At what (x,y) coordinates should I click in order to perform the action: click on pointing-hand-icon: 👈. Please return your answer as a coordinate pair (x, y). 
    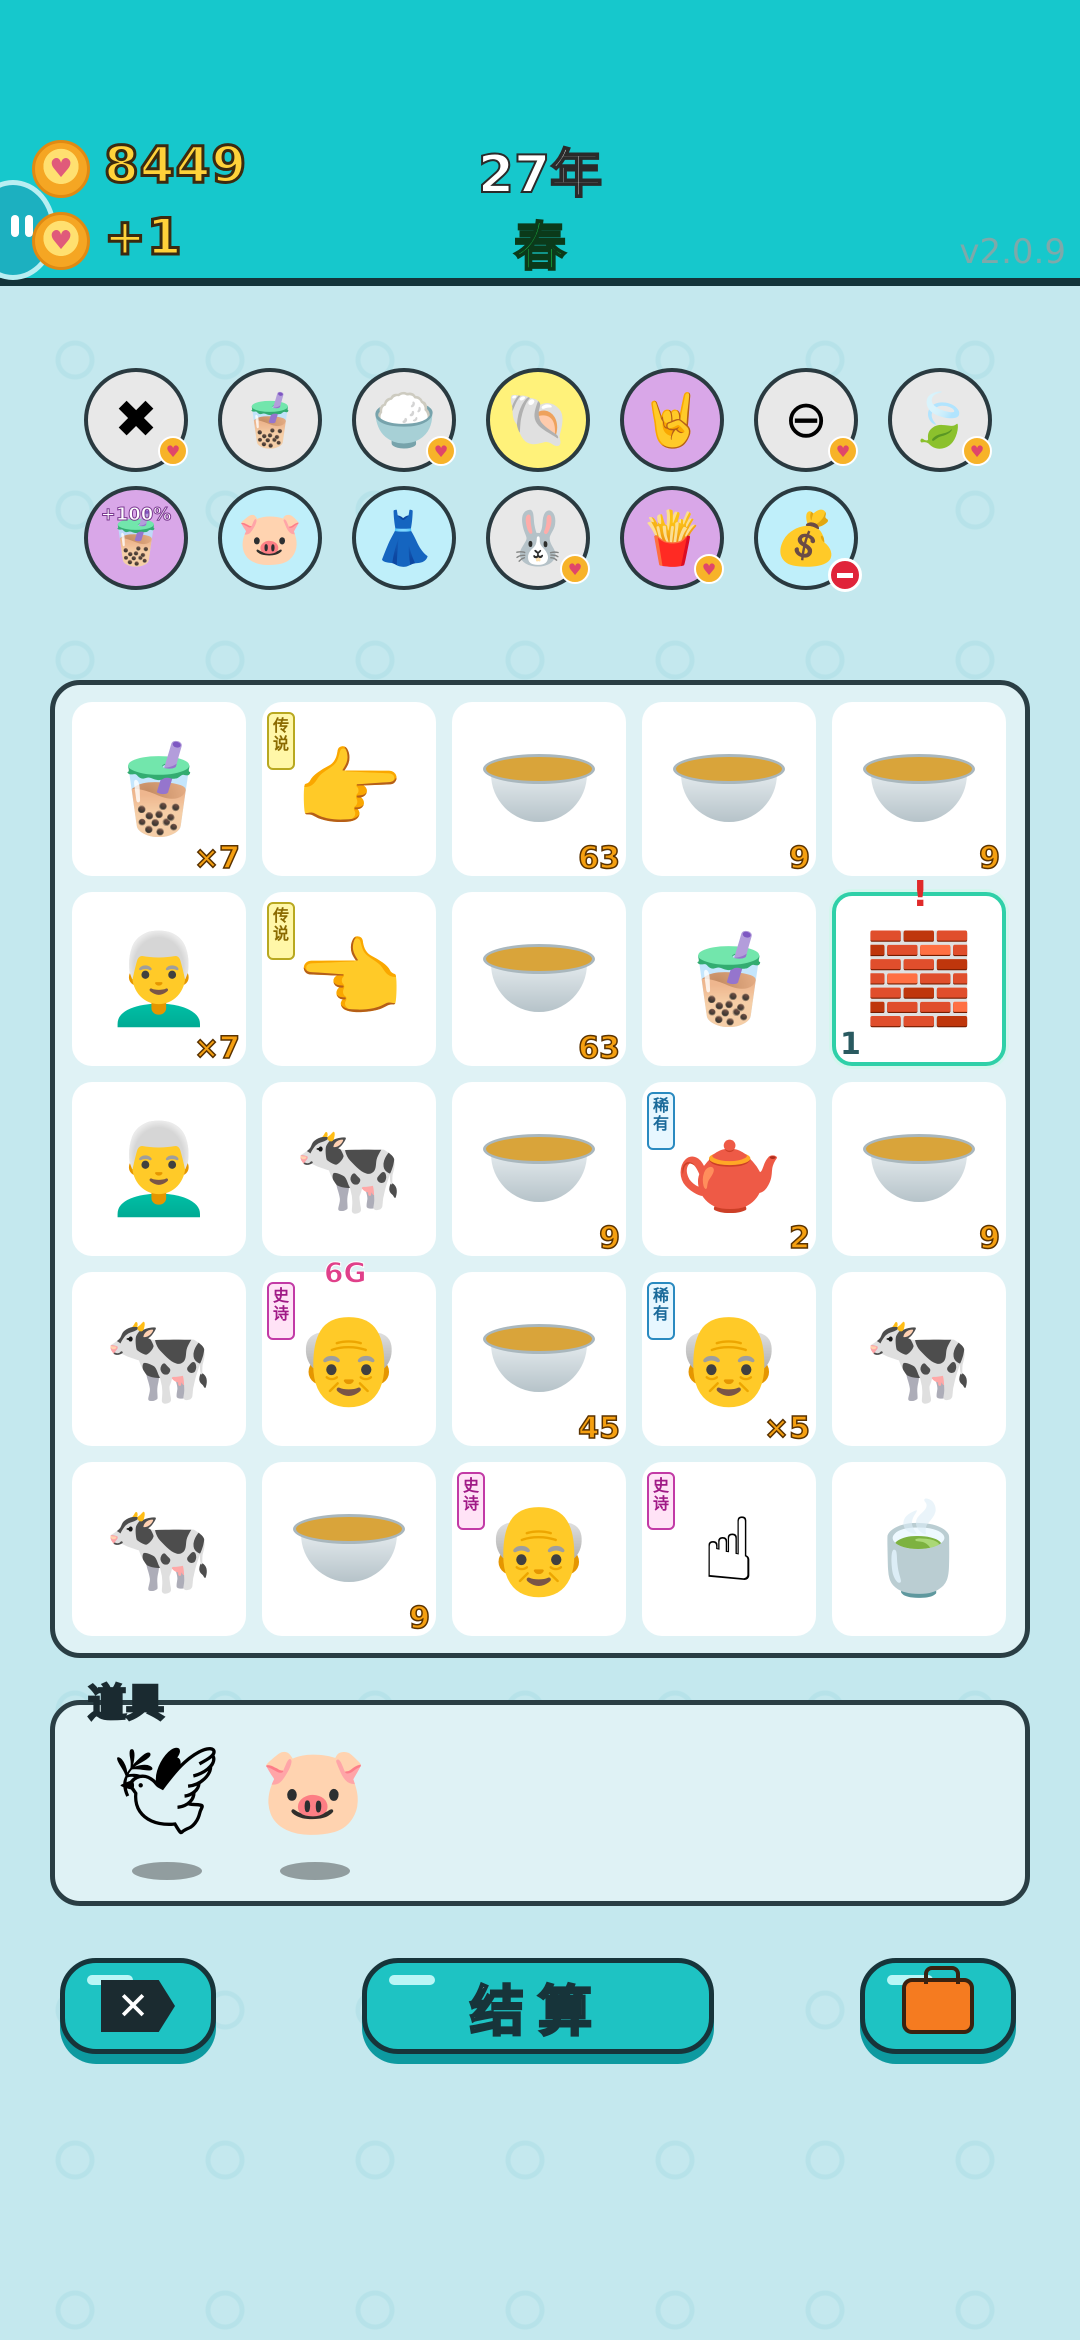
    Looking at the image, I should click on (349, 978).